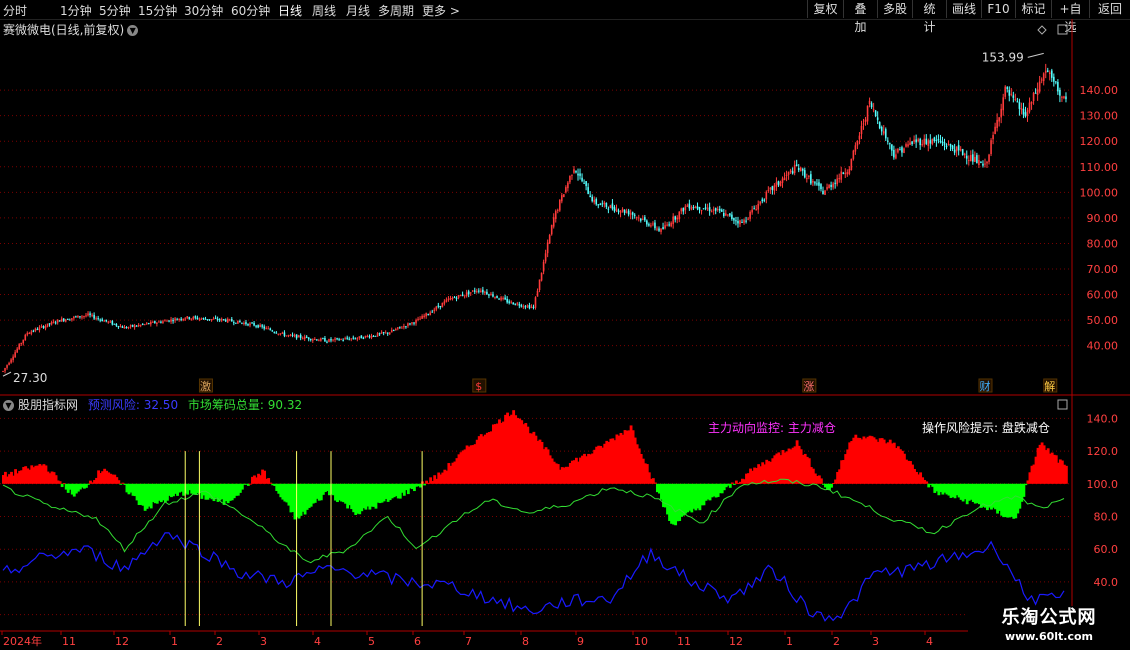 The width and height of the screenshot is (1130, 650). Describe the element at coordinates (998, 9) in the screenshot. I see `f10-button: F10` at that location.